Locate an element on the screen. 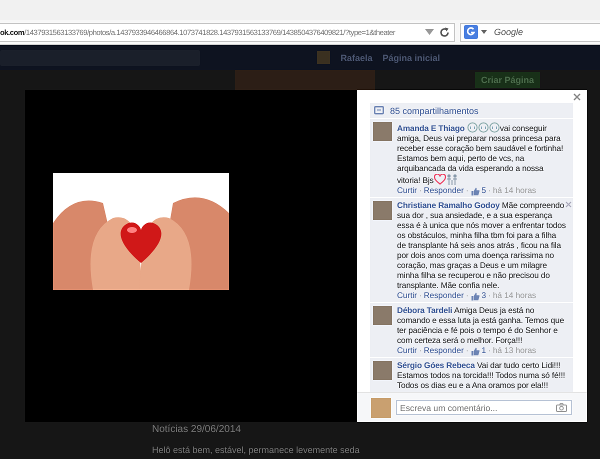 The width and height of the screenshot is (600, 459). comment-text: Sérgio Góes Rebeca Vai dar tudo certo Lidi!!! Estamos todos na torcida!!! Todos numa só fé!!! Todos os dias eu e a Ana oramos por ela!!! is located at coordinates (481, 376).